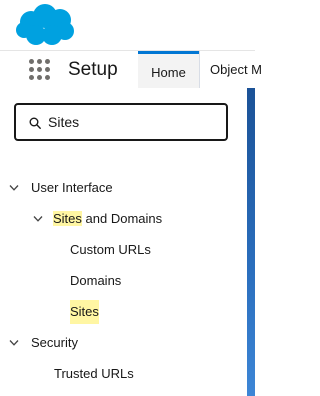 This screenshot has width=320, height=396. What do you see at coordinates (35, 123) in the screenshot?
I see `search-icon` at bounding box center [35, 123].